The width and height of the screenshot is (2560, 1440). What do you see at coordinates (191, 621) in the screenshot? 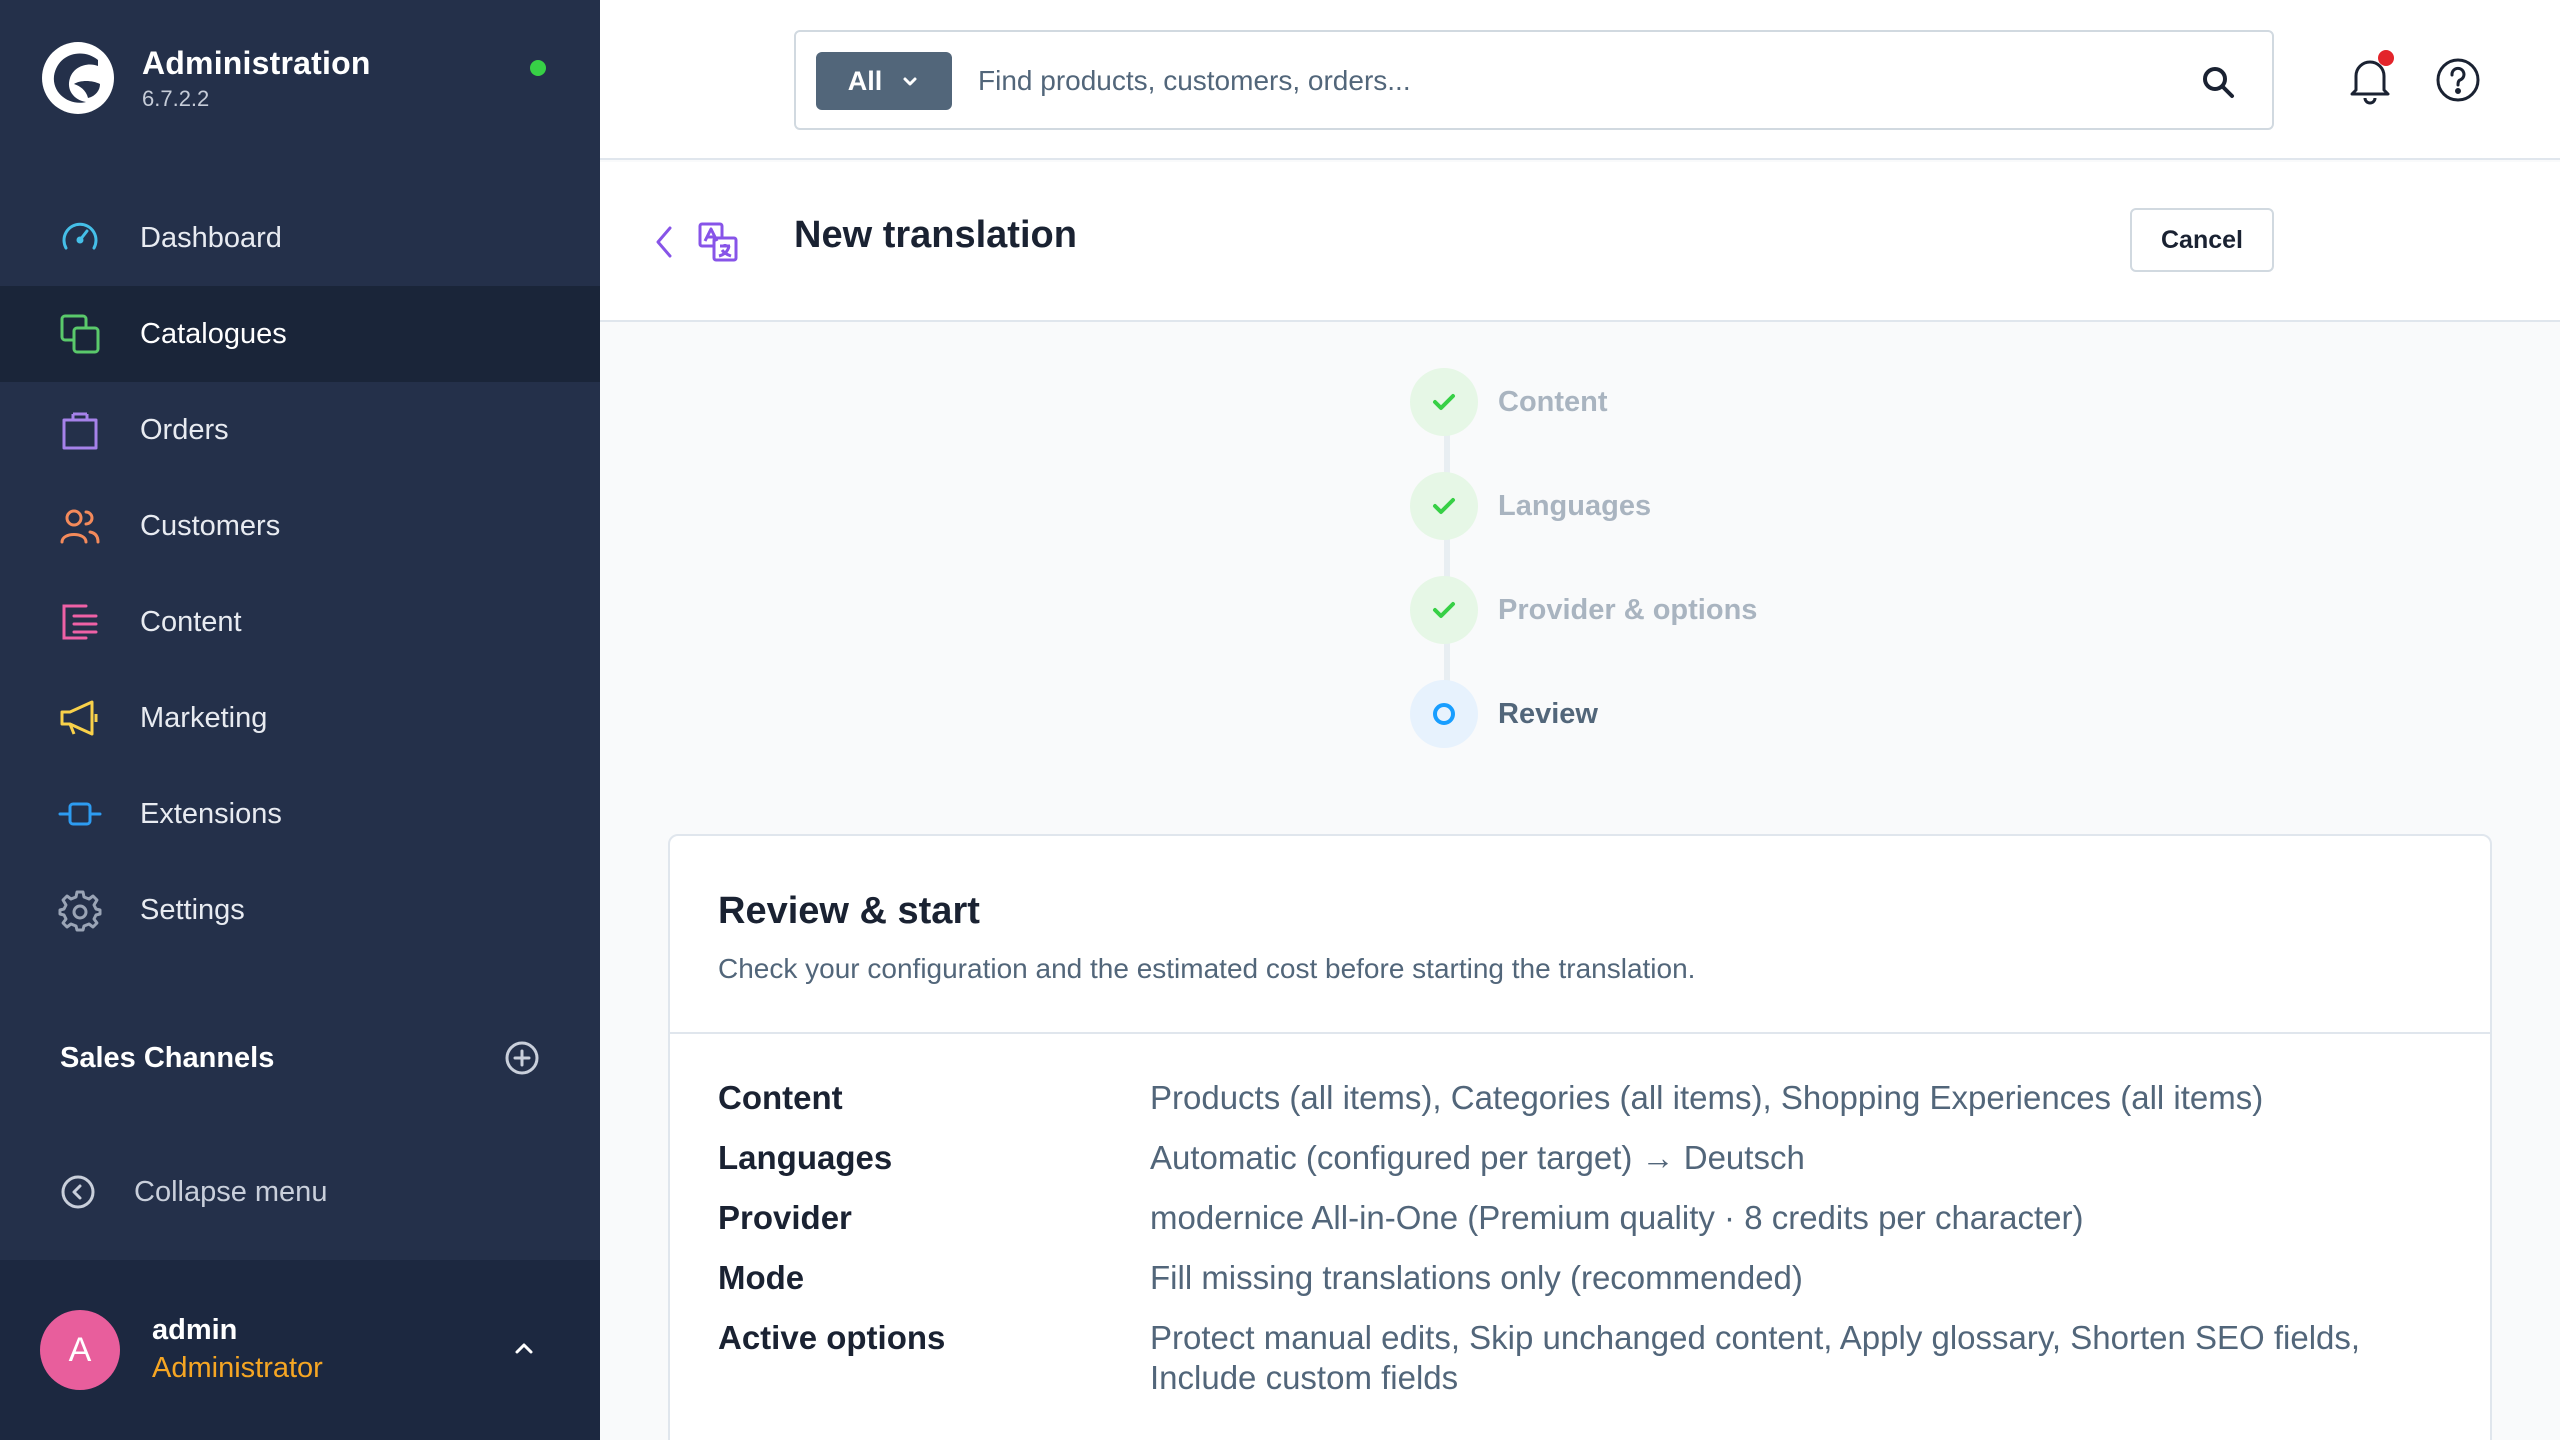
I see `sidebar-item-label: Content` at bounding box center [191, 621].